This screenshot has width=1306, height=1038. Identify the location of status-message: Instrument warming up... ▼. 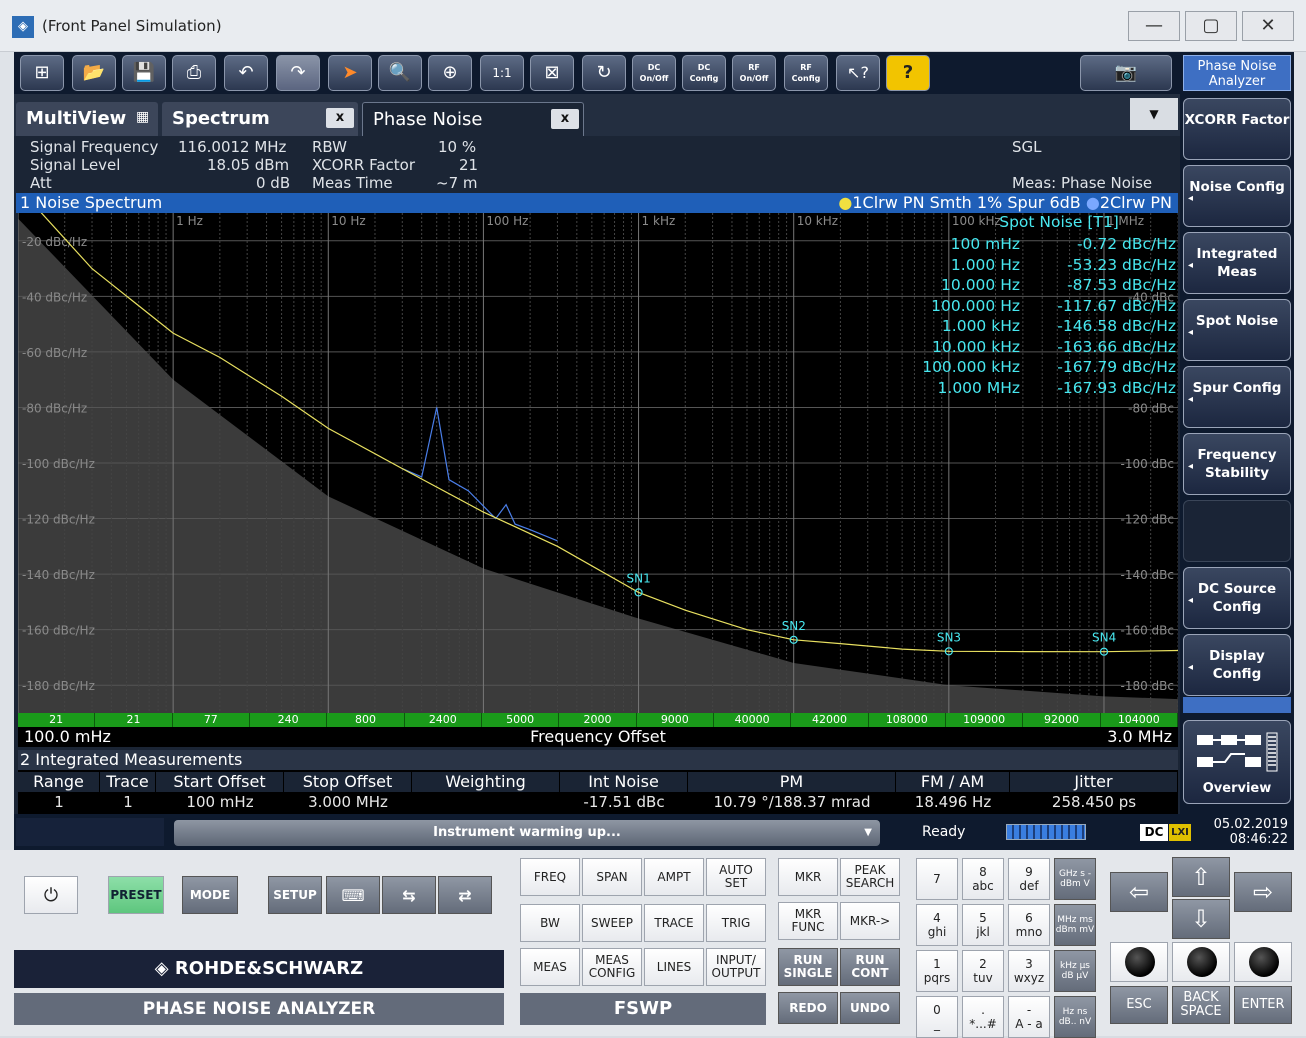
(527, 833).